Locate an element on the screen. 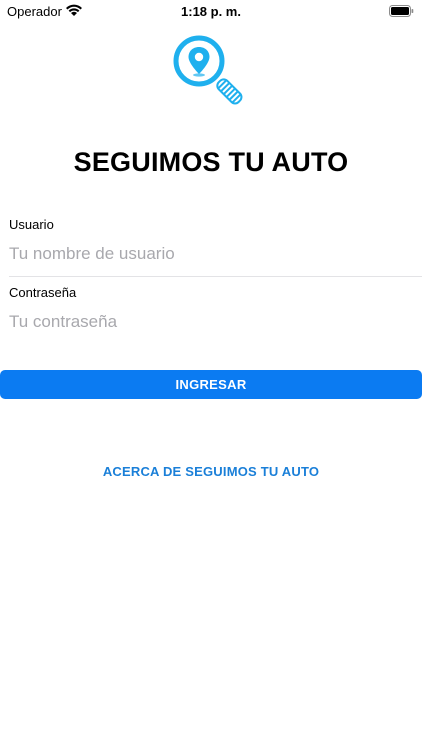  status-time: 1:18 p. m. is located at coordinates (211, 11).